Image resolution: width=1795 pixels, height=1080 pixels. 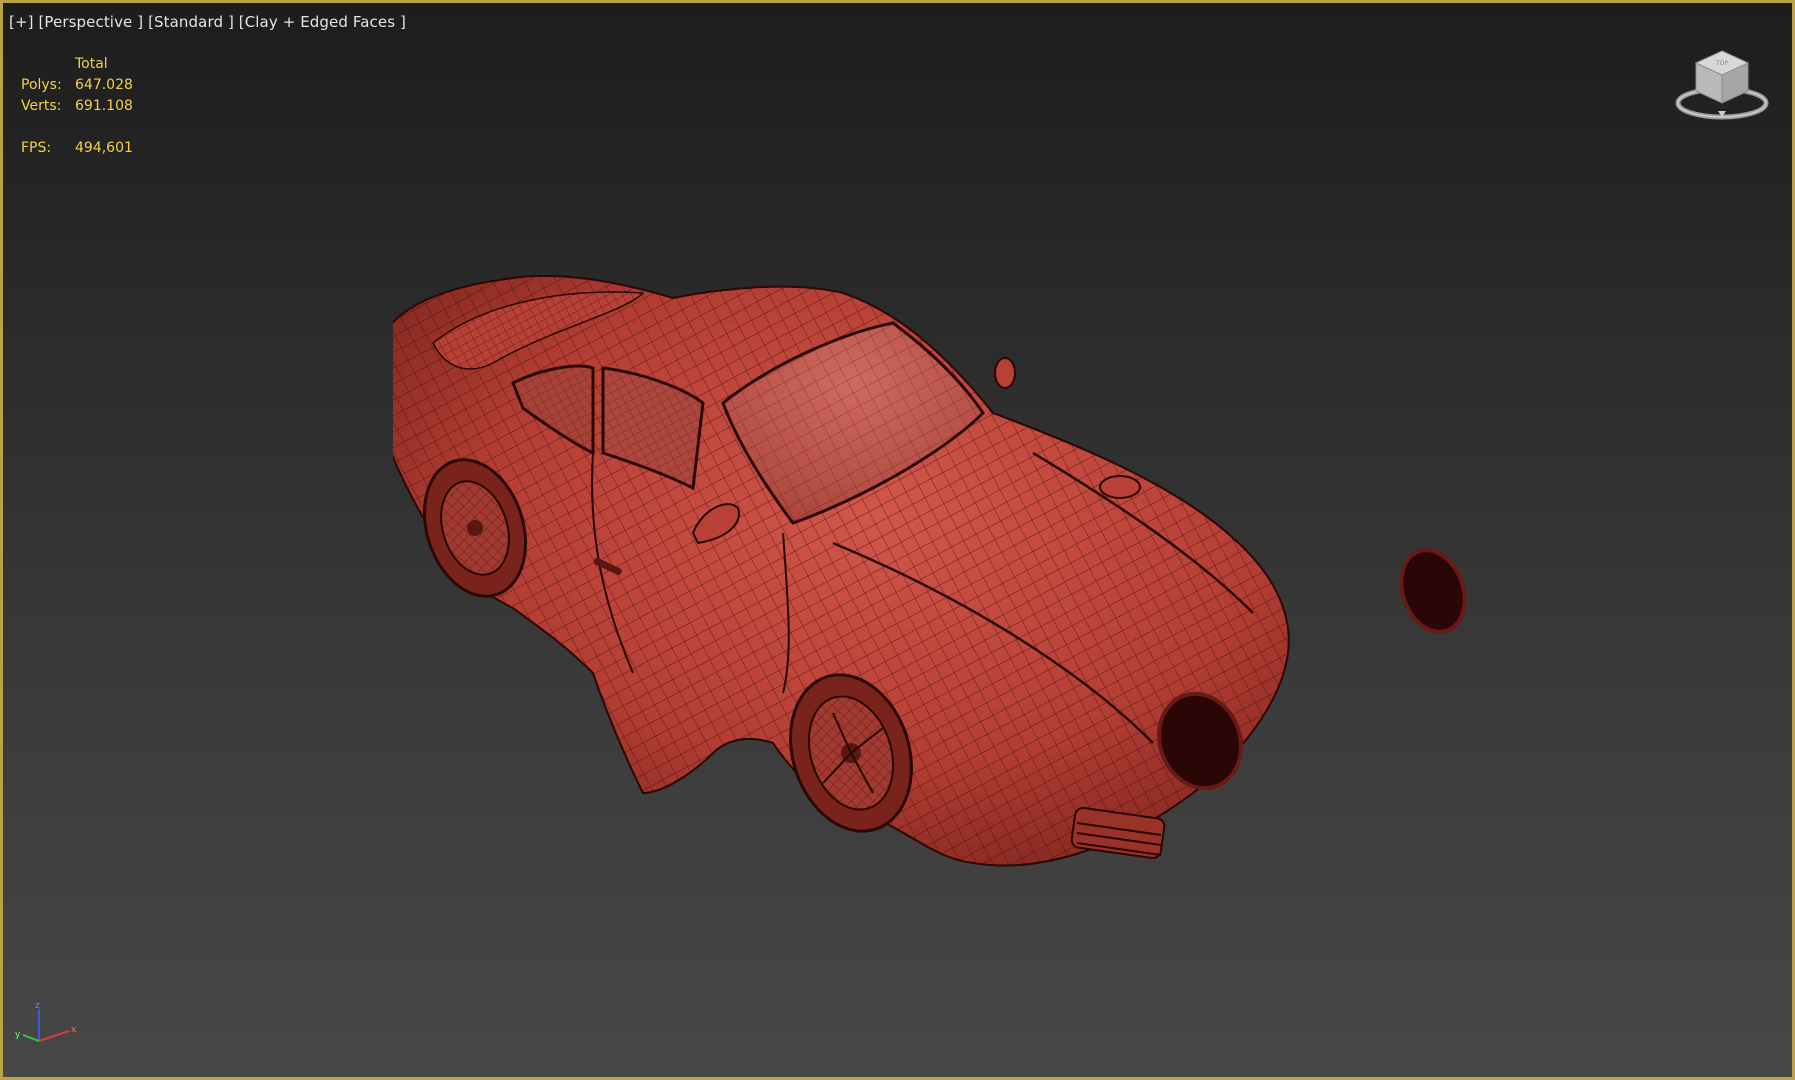 What do you see at coordinates (41, 85) in the screenshot?
I see `polys-label: Polys:` at bounding box center [41, 85].